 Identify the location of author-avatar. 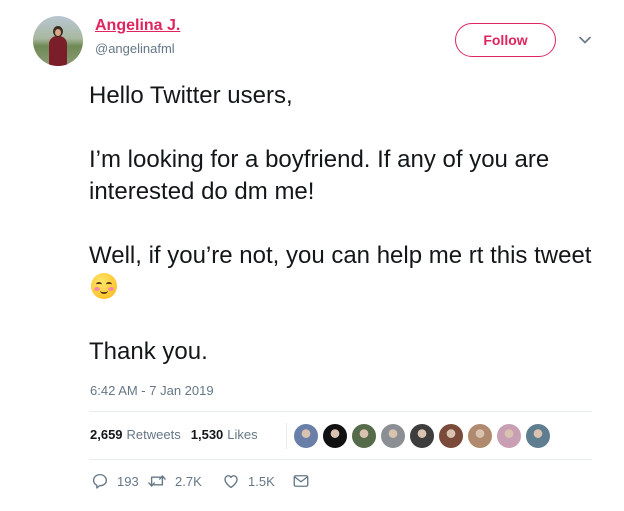
(58, 41).